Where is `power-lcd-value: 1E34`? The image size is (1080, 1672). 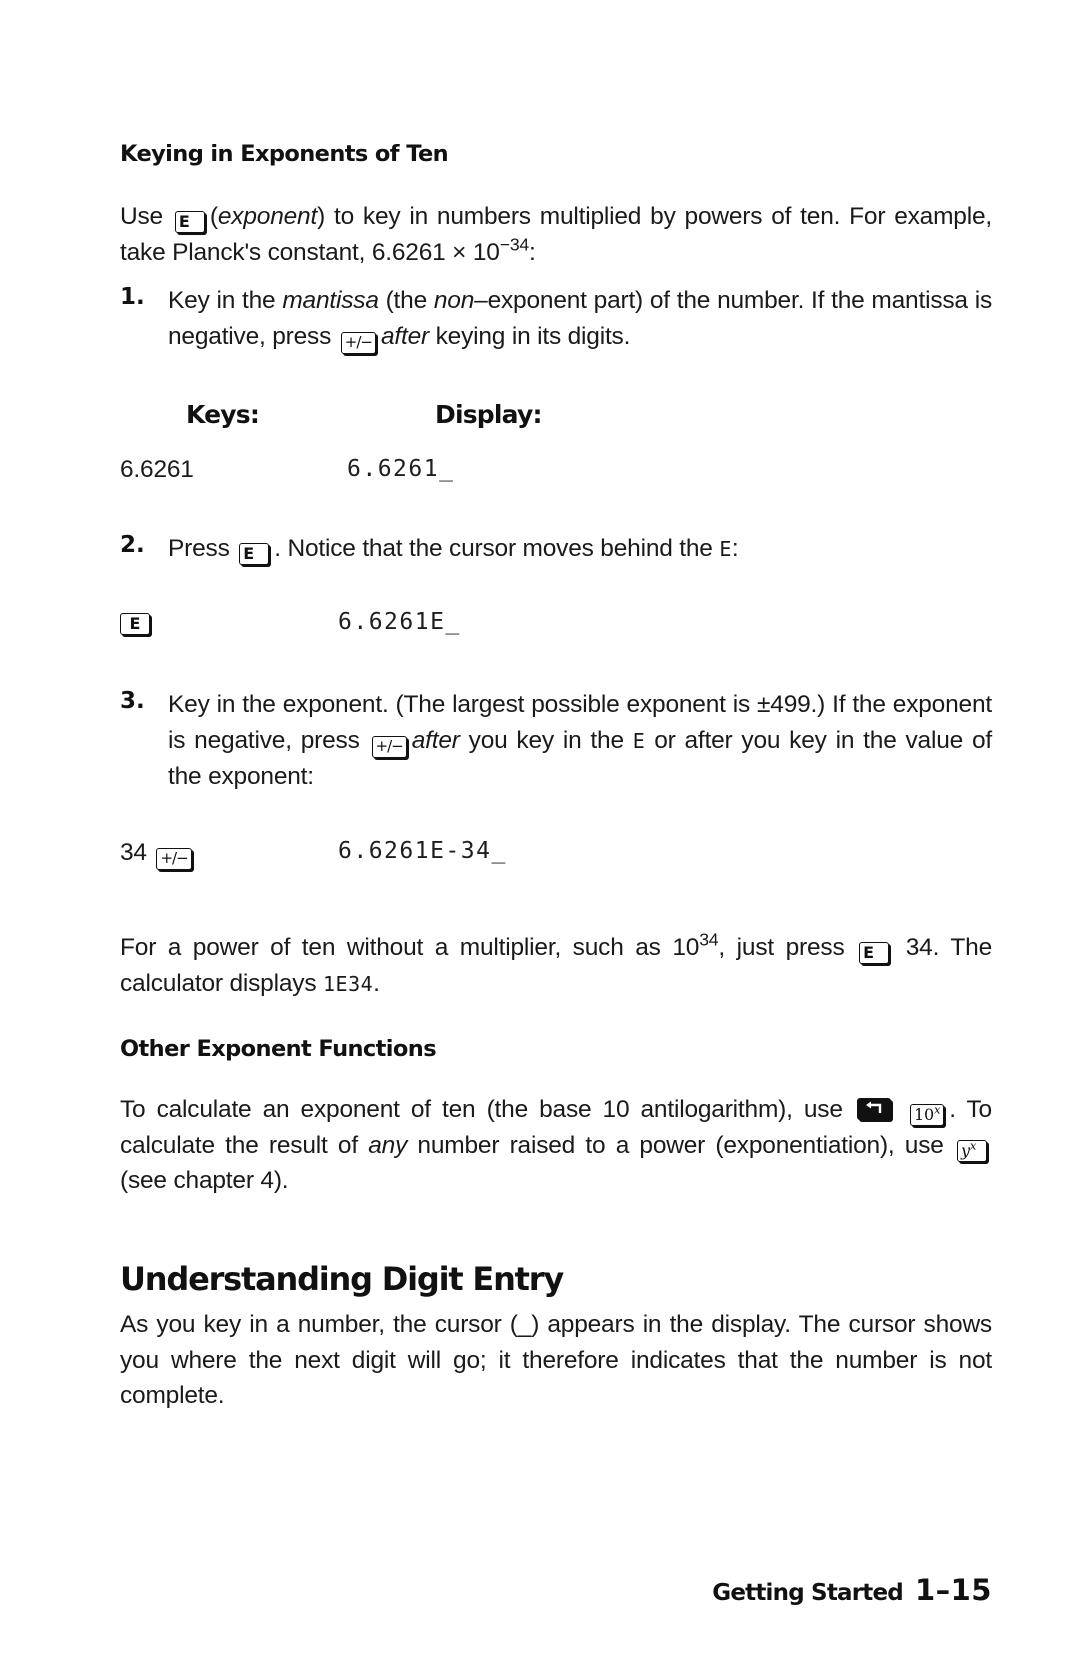
power-lcd-value: 1E34 is located at coordinates (348, 983).